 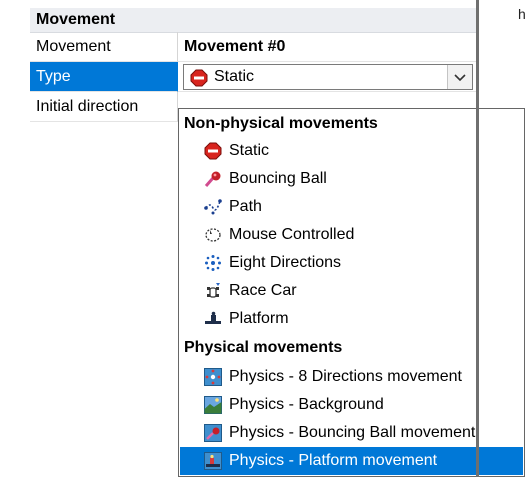 What do you see at coordinates (76, 19) in the screenshot?
I see `section-title: Movement` at bounding box center [76, 19].